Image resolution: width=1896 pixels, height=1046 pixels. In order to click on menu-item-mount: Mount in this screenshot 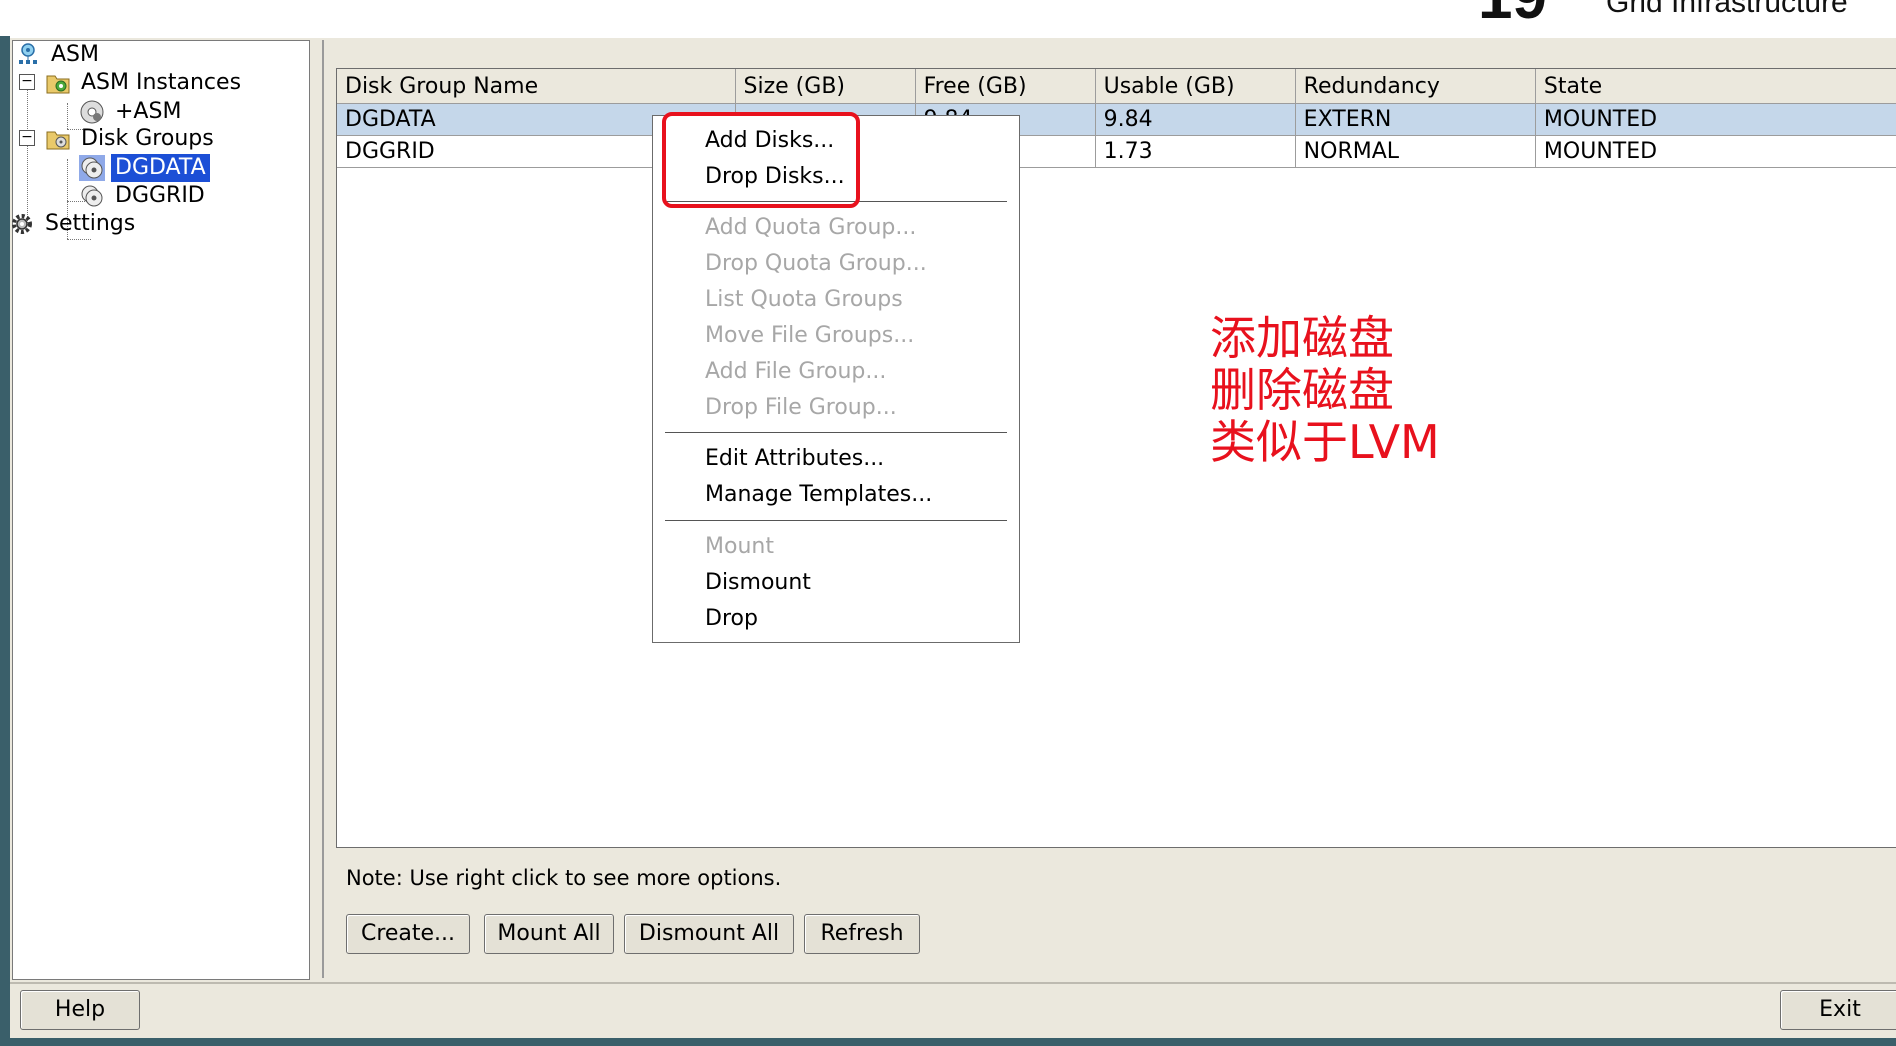, I will do `click(739, 547)`.